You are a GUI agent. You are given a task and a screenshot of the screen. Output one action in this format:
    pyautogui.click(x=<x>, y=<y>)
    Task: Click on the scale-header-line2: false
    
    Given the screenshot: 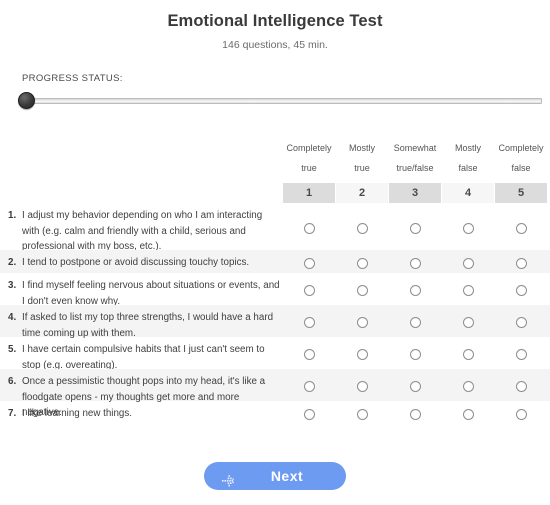 What is the action you would take?
    pyautogui.click(x=468, y=168)
    